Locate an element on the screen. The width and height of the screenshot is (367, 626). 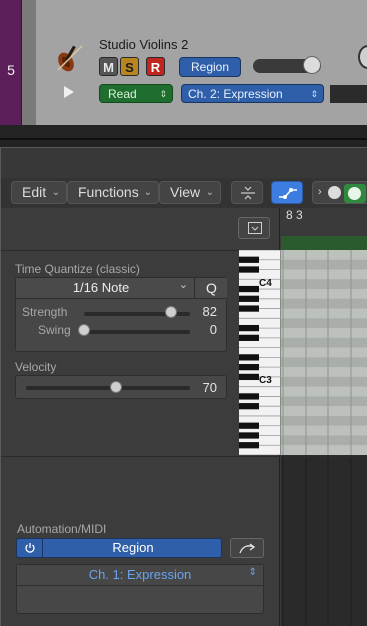
chevron-right-icon: › is located at coordinates (320, 192).